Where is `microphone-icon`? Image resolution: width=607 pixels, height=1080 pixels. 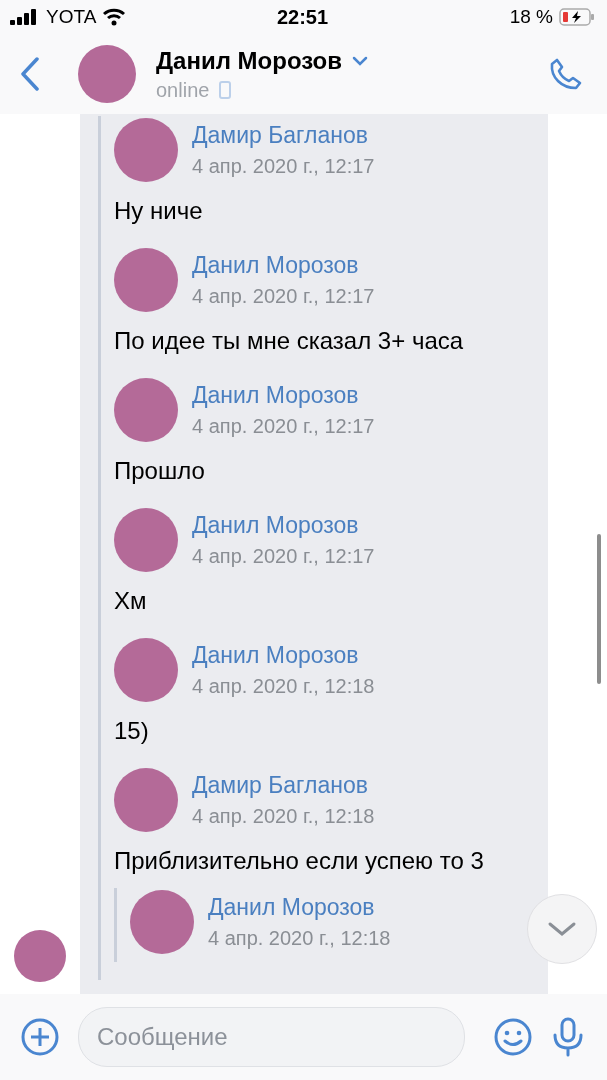
microphone-icon is located at coordinates (568, 1037).